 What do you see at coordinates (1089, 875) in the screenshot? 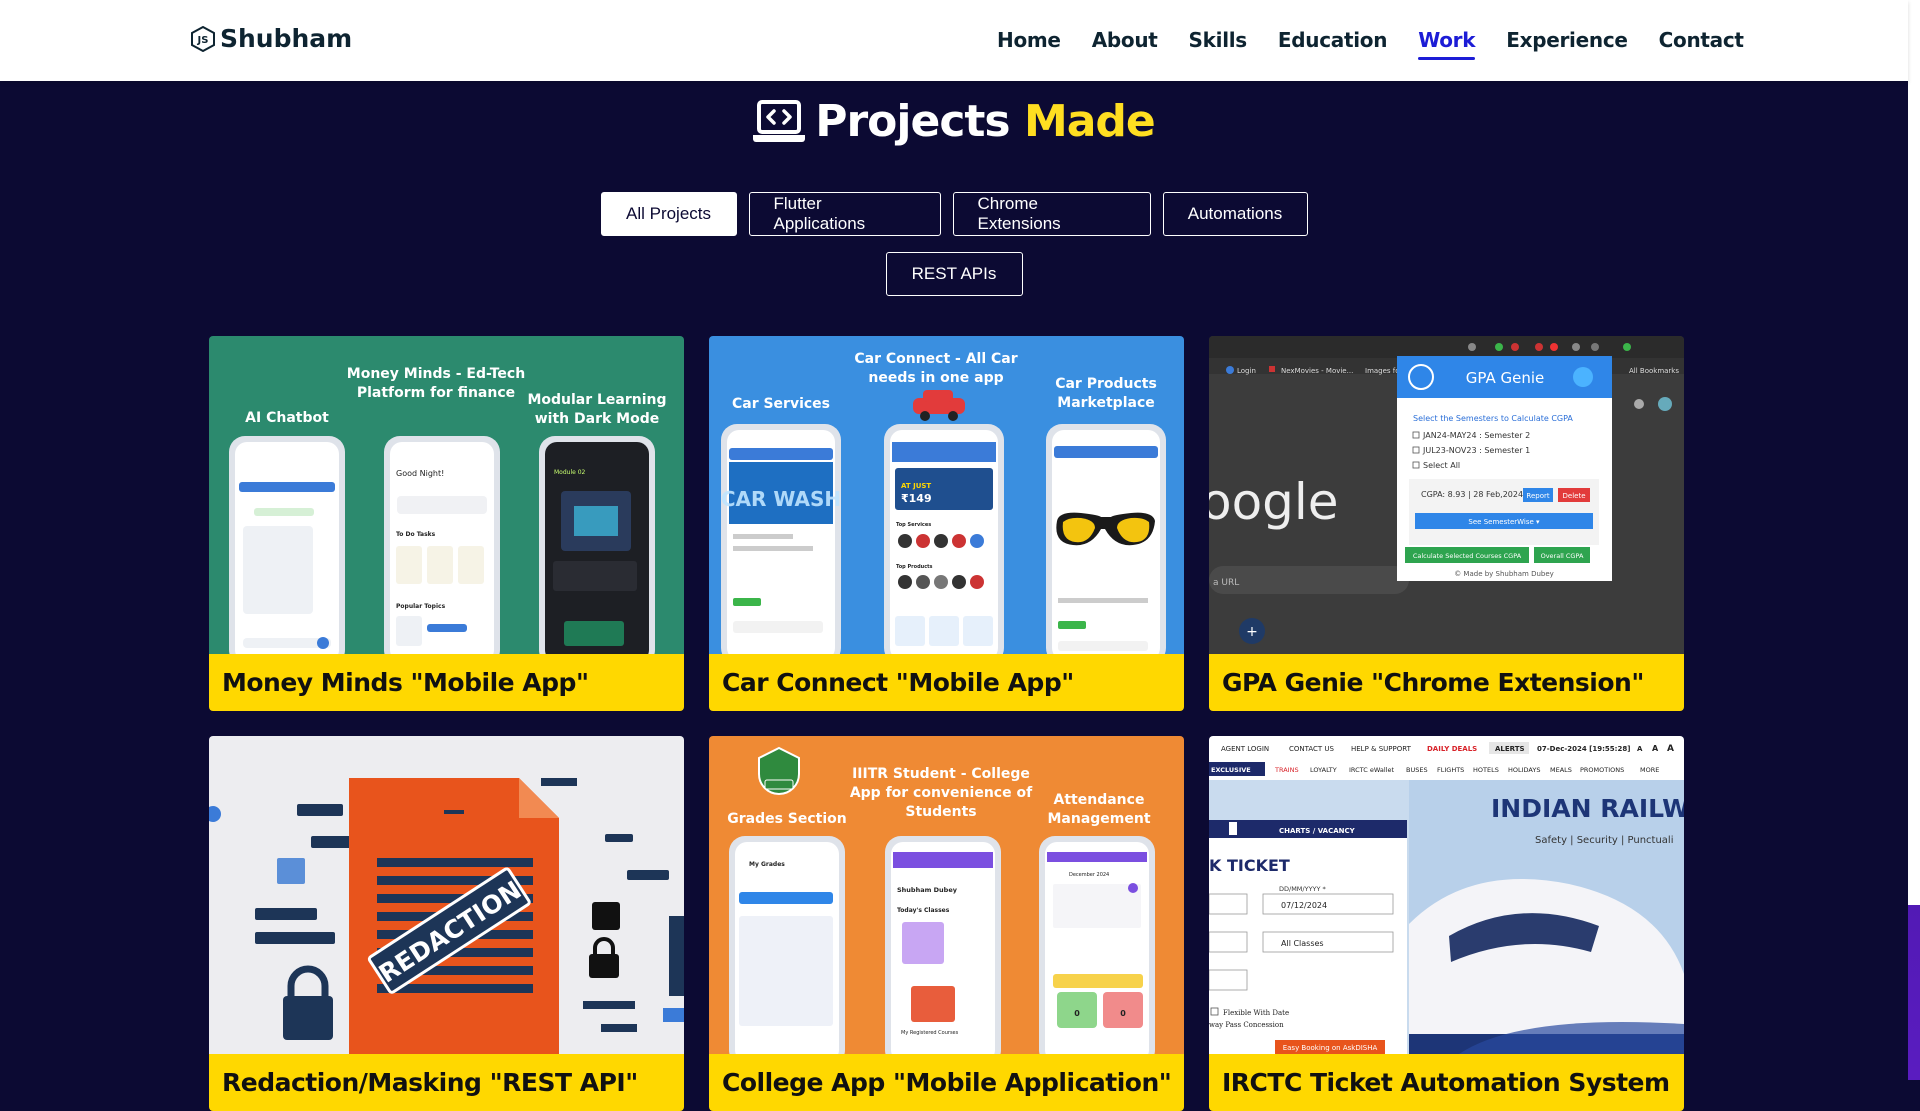
I see `phone-text: December 2024` at bounding box center [1089, 875].